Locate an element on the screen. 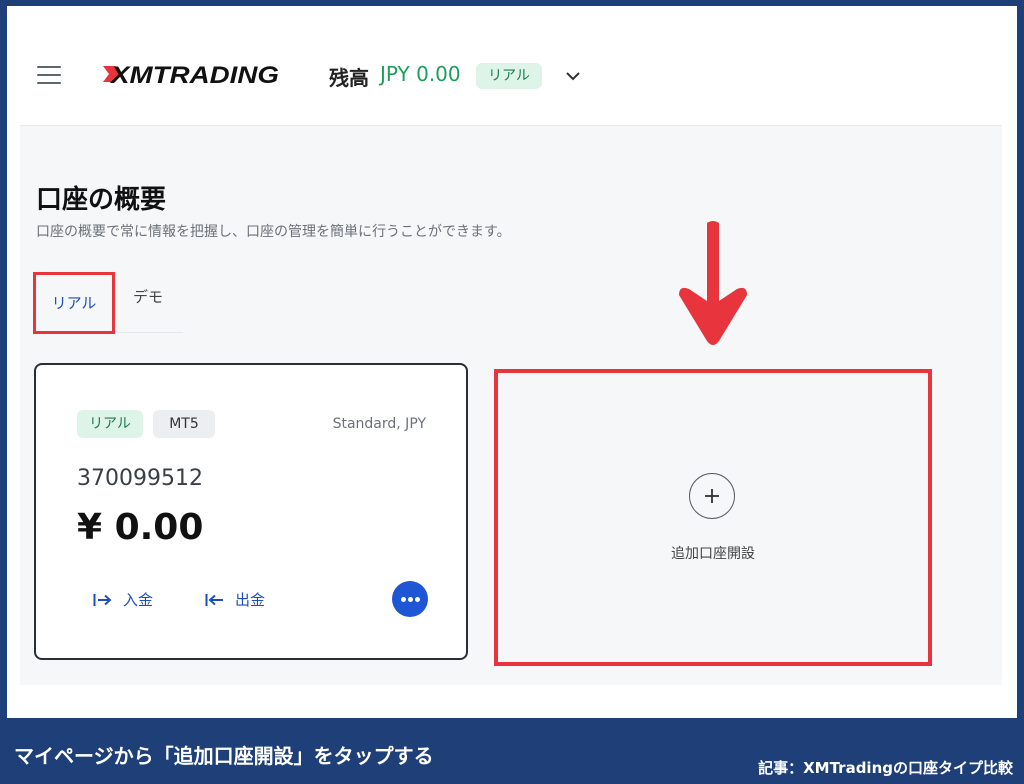  page-title: 口座の概要 is located at coordinates (101, 200).